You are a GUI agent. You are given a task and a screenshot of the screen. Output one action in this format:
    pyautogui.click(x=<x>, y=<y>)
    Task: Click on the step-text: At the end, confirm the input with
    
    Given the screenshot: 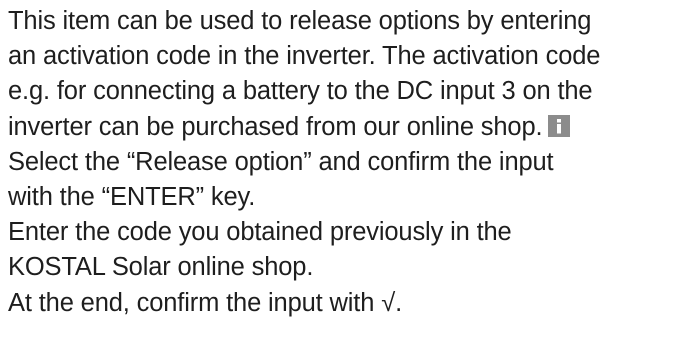 What is the action you would take?
    pyautogui.click(x=195, y=302)
    